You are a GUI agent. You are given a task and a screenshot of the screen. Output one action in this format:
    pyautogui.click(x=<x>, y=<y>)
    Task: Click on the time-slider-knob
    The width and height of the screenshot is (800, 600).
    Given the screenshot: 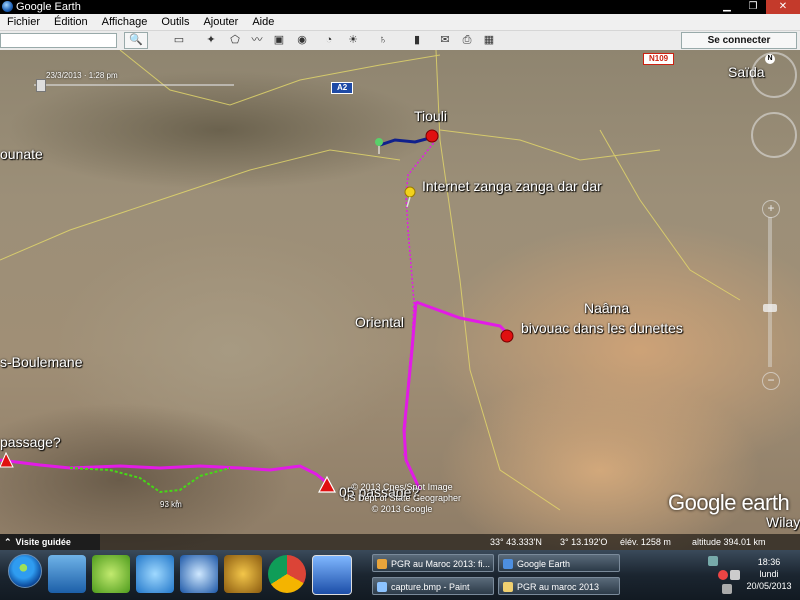 What is the action you would take?
    pyautogui.click(x=41, y=85)
    